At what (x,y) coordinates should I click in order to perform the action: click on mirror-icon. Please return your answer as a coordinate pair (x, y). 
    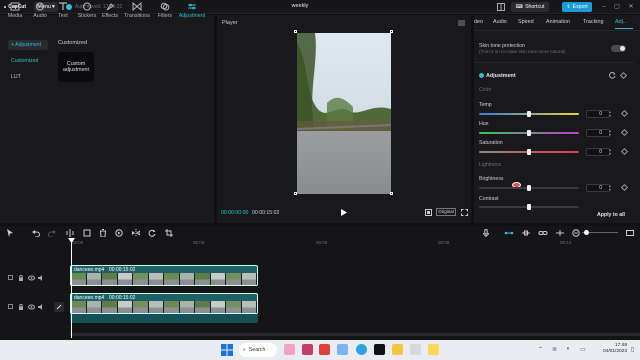
    Looking at the image, I should click on (136, 233).